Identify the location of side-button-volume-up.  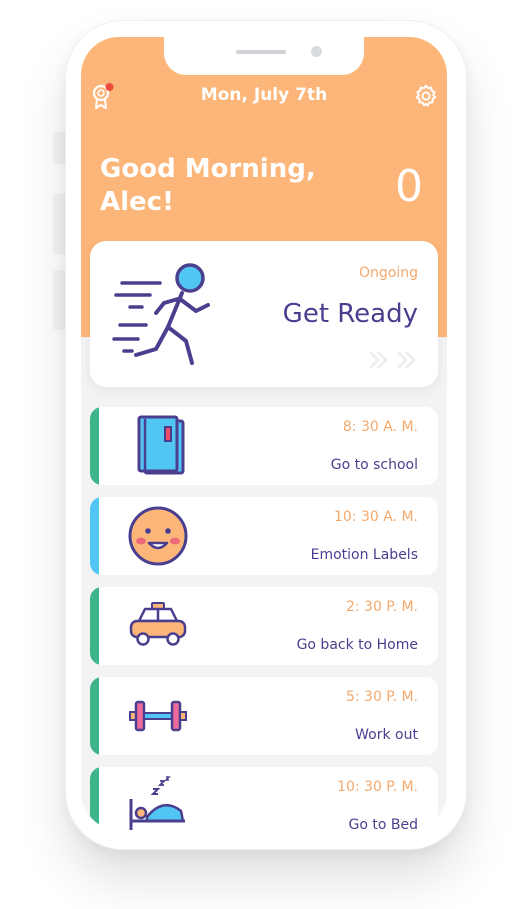
(59, 224).